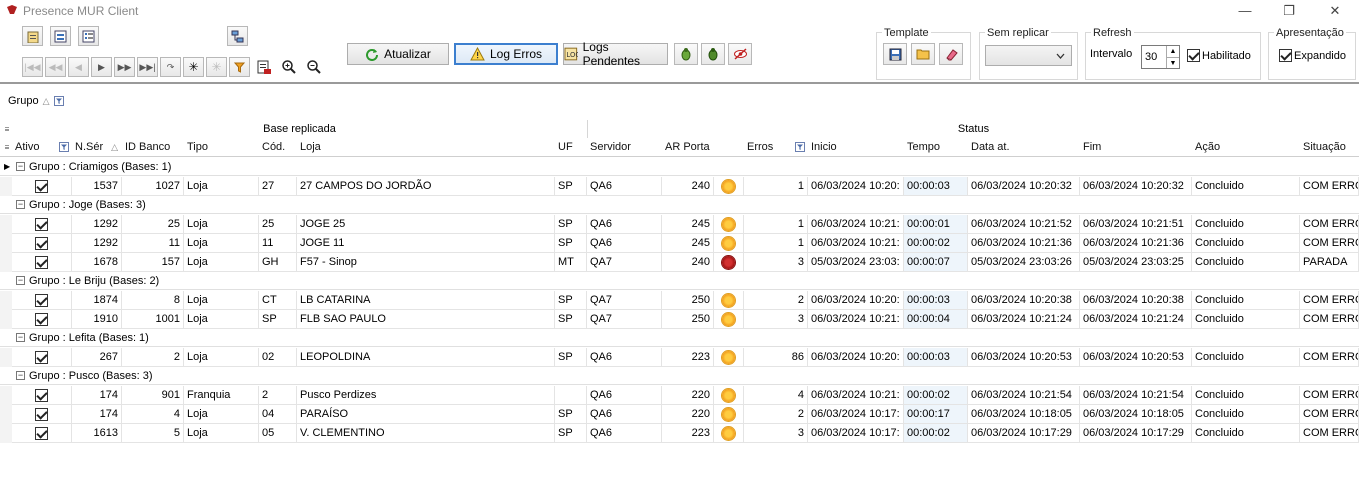 The height and width of the screenshot is (493, 1359). Describe the element at coordinates (278, 147) in the screenshot. I see `column-header-cod: Cód.` at that location.